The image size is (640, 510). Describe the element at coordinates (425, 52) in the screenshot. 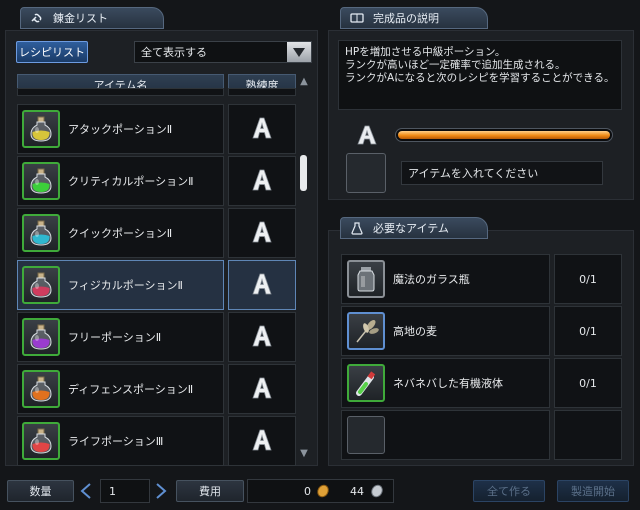

I see `description-line: HPを増加させる中級ポーション。` at that location.